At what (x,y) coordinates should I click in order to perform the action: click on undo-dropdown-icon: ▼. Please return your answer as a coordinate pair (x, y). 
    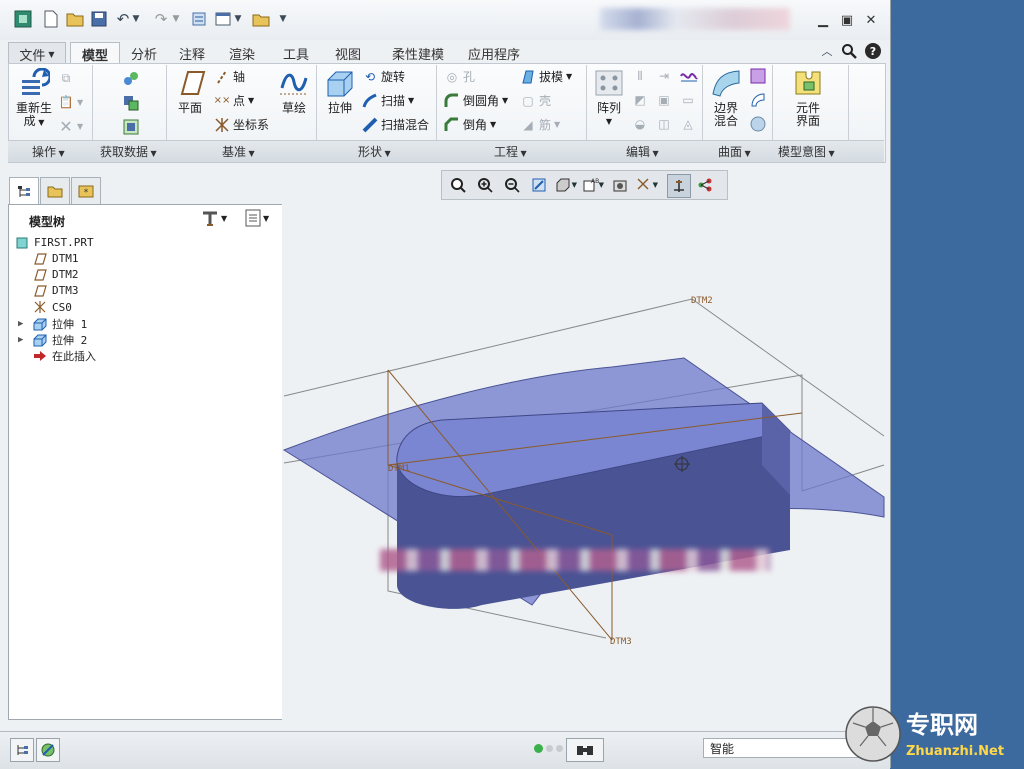
    Looking at the image, I should click on (136, 19).